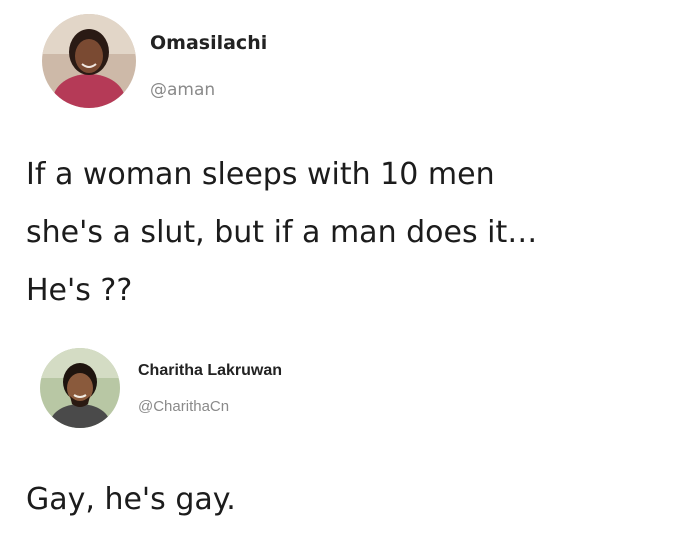  Describe the element at coordinates (182, 90) in the screenshot. I see `user-handle: @aman` at that location.